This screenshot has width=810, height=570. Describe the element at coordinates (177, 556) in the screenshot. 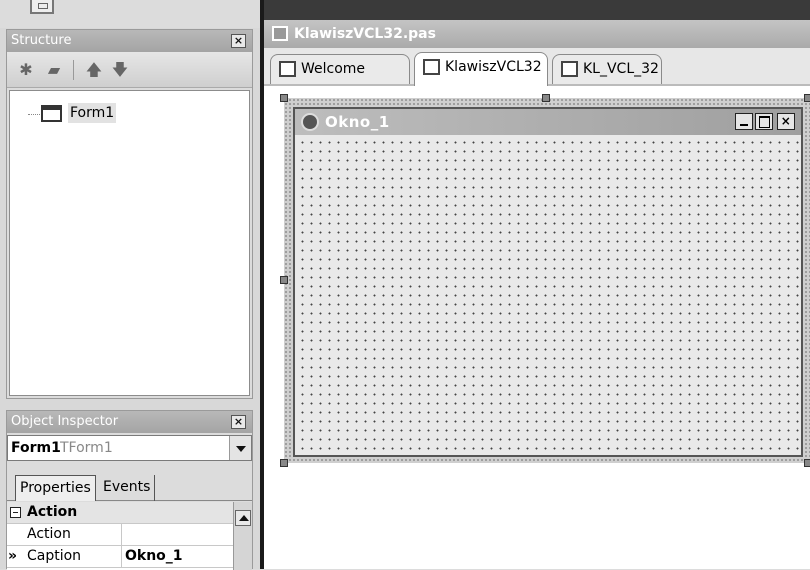

I see `property-value: Okno_1` at that location.